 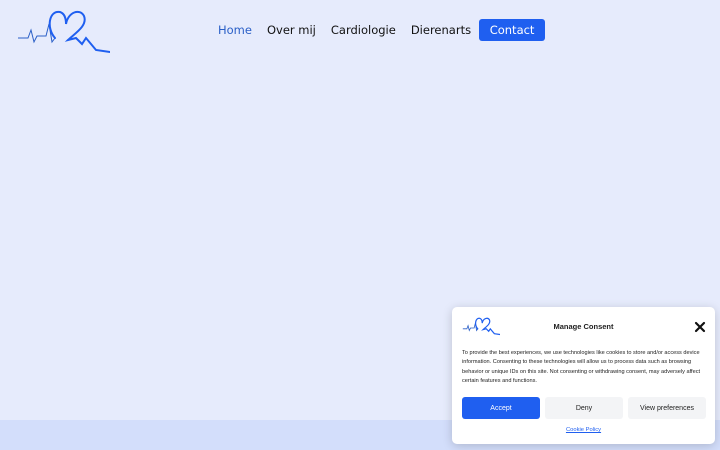 I want to click on cookie-policy-link: Cookie Policy, so click(x=583, y=430).